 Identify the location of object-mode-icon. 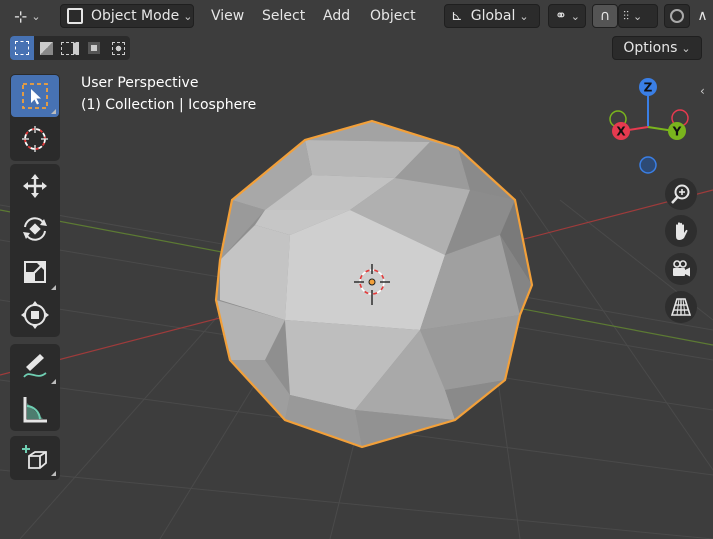
(75, 16).